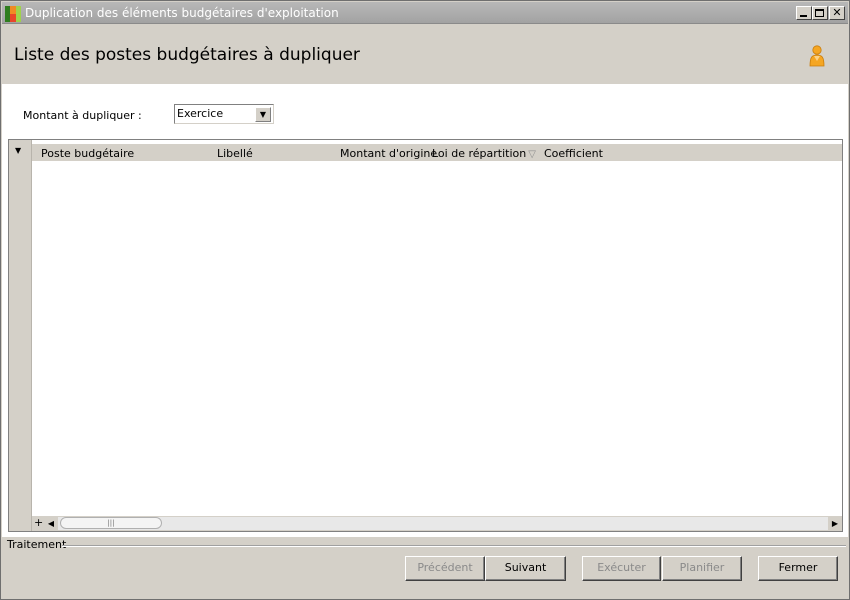 The width and height of the screenshot is (850, 600). I want to click on close-window-button: ✕, so click(837, 13).